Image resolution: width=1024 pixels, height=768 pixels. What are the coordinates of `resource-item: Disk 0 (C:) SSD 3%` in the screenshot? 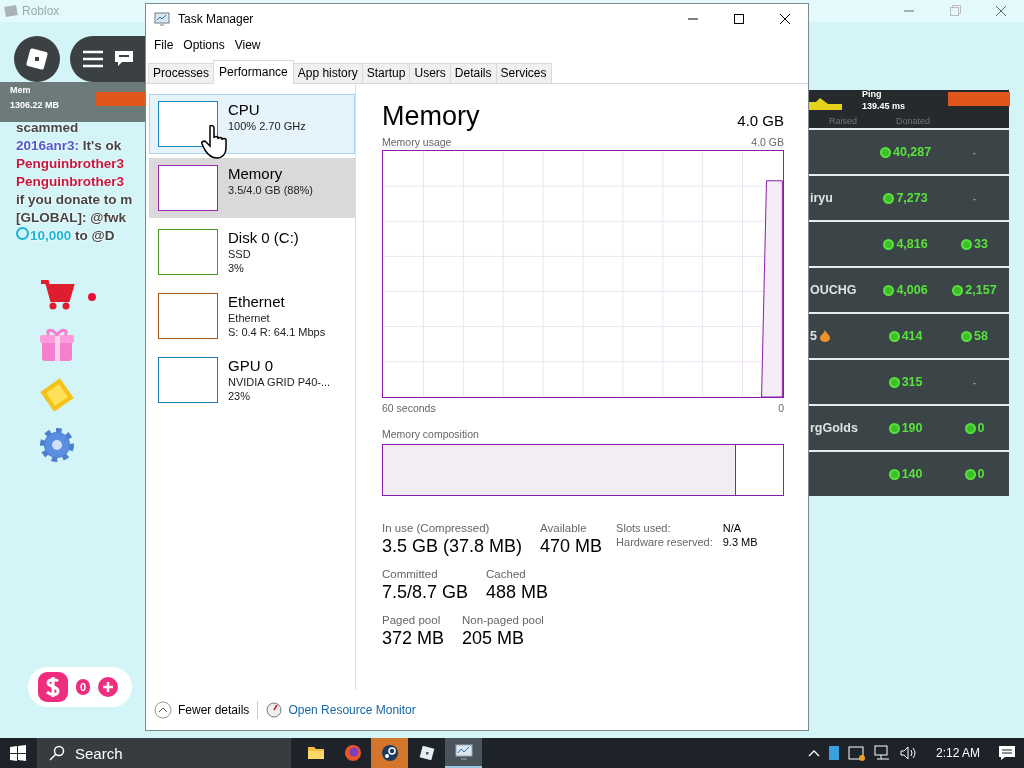 It's located at (252, 252).